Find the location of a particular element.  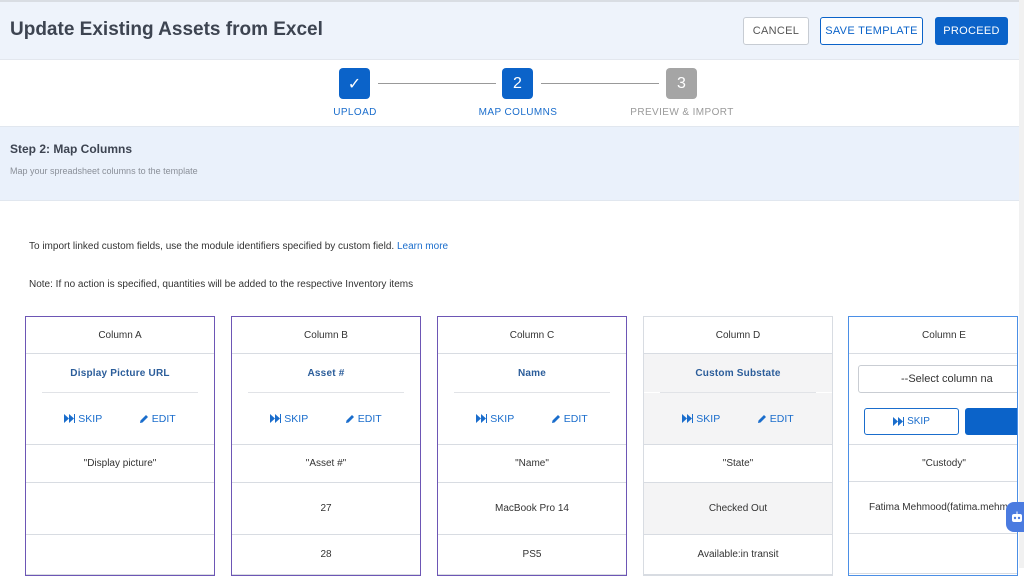

header-value-cell: "Name" is located at coordinates (532, 464).